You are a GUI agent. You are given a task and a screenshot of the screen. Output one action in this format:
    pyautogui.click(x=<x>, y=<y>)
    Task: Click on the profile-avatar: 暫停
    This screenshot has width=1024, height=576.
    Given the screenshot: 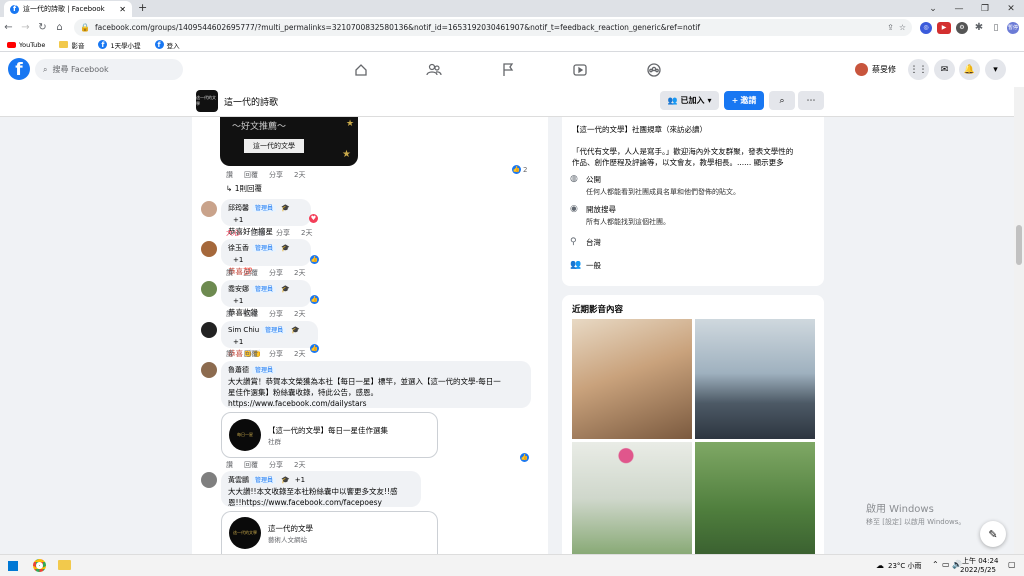 What is the action you would take?
    pyautogui.click(x=1013, y=27)
    